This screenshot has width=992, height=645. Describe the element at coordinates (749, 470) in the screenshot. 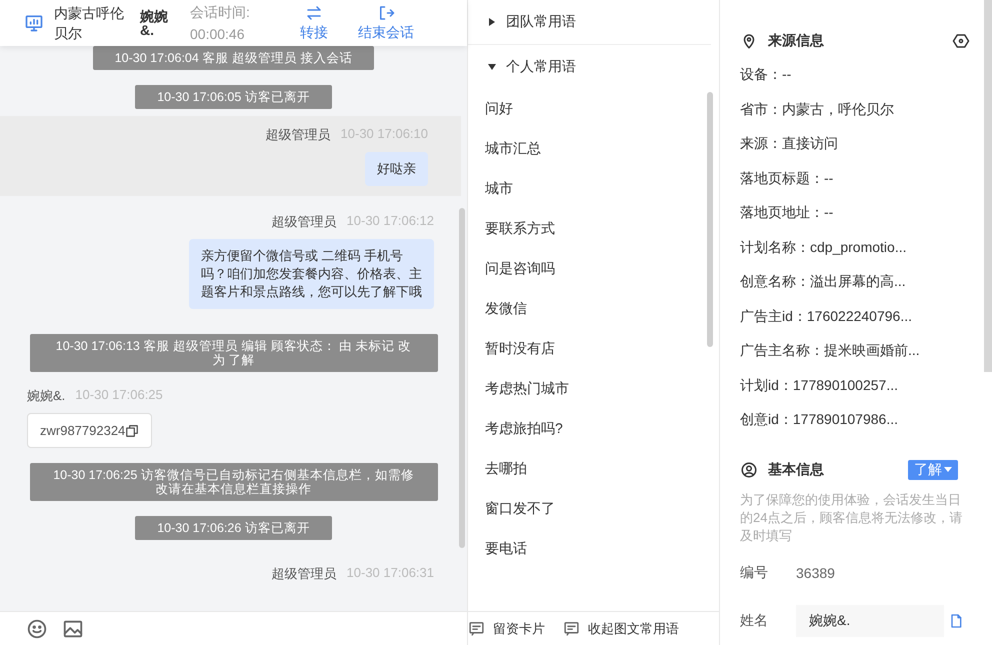

I see `user-circle-icon` at that location.